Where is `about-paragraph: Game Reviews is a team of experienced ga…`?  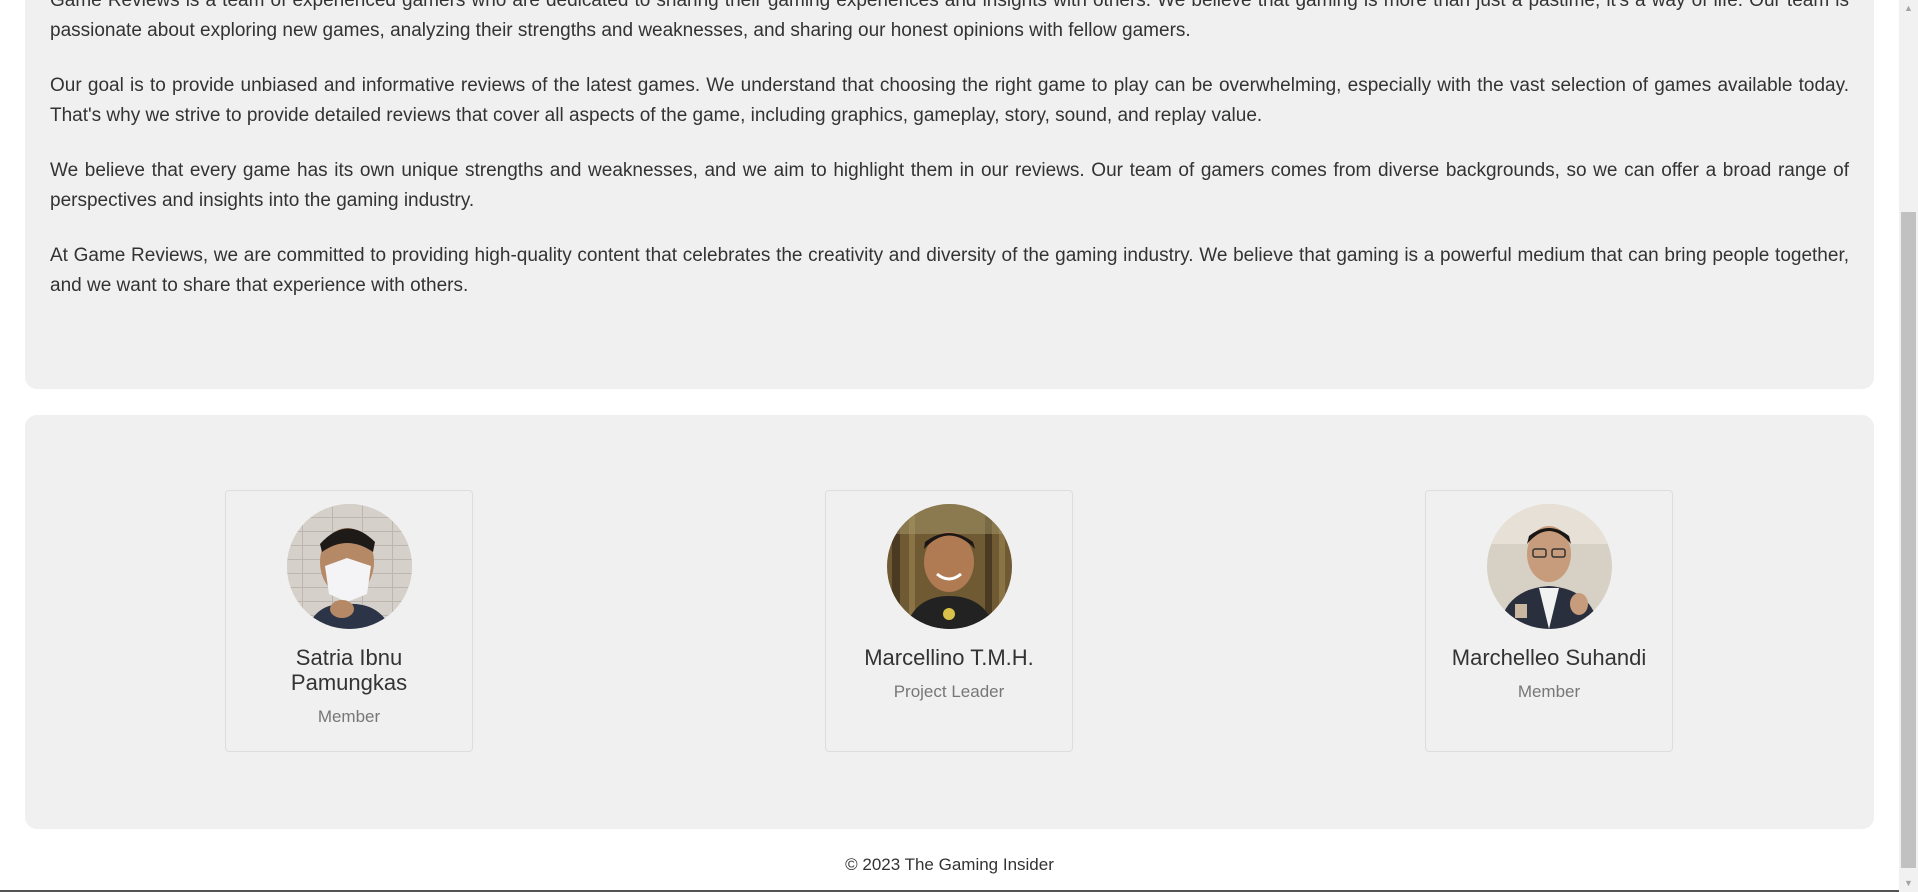
about-paragraph: Game Reviews is a team of experienced ga… is located at coordinates (949, 20).